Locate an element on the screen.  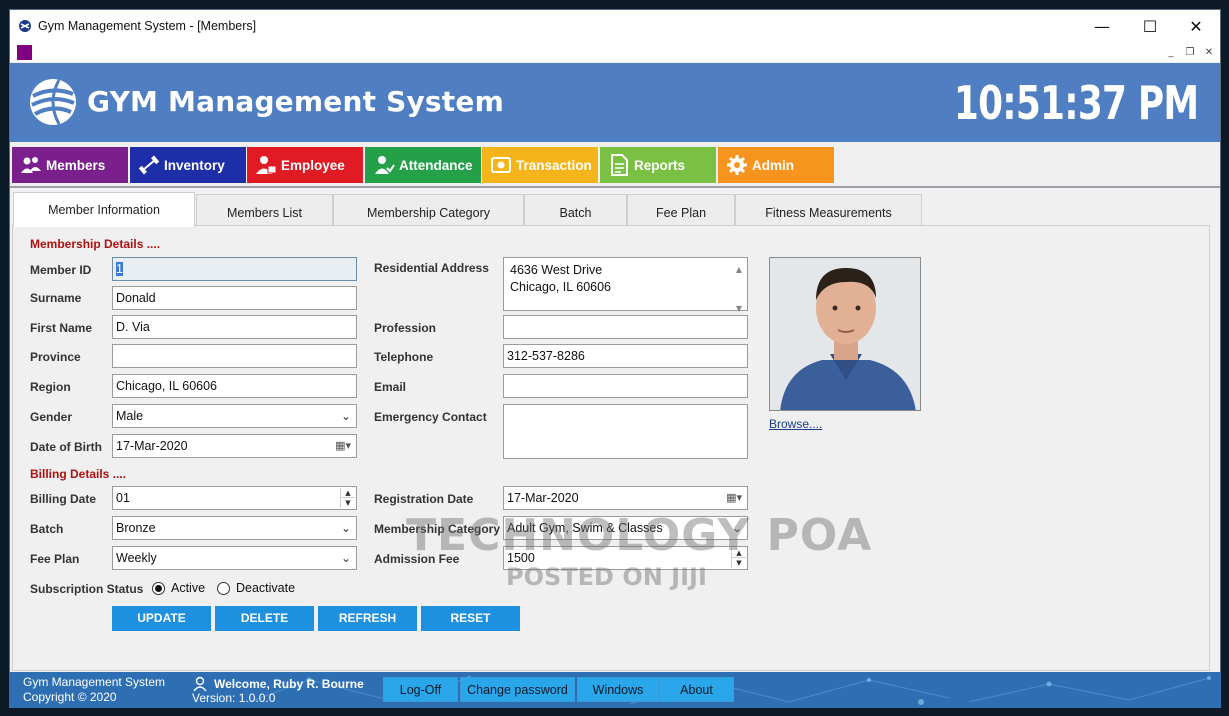
subscription-active-radio: Active is located at coordinates (178, 588).